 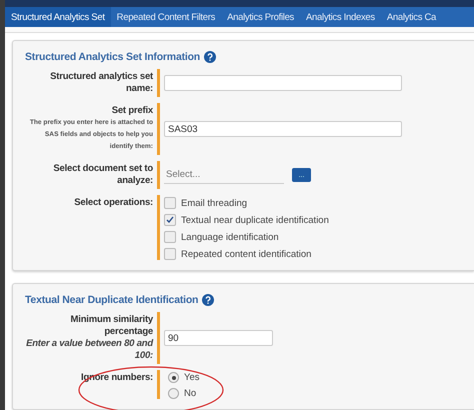 I want to click on field-label: Minimum similarity percentage, so click(x=111, y=326).